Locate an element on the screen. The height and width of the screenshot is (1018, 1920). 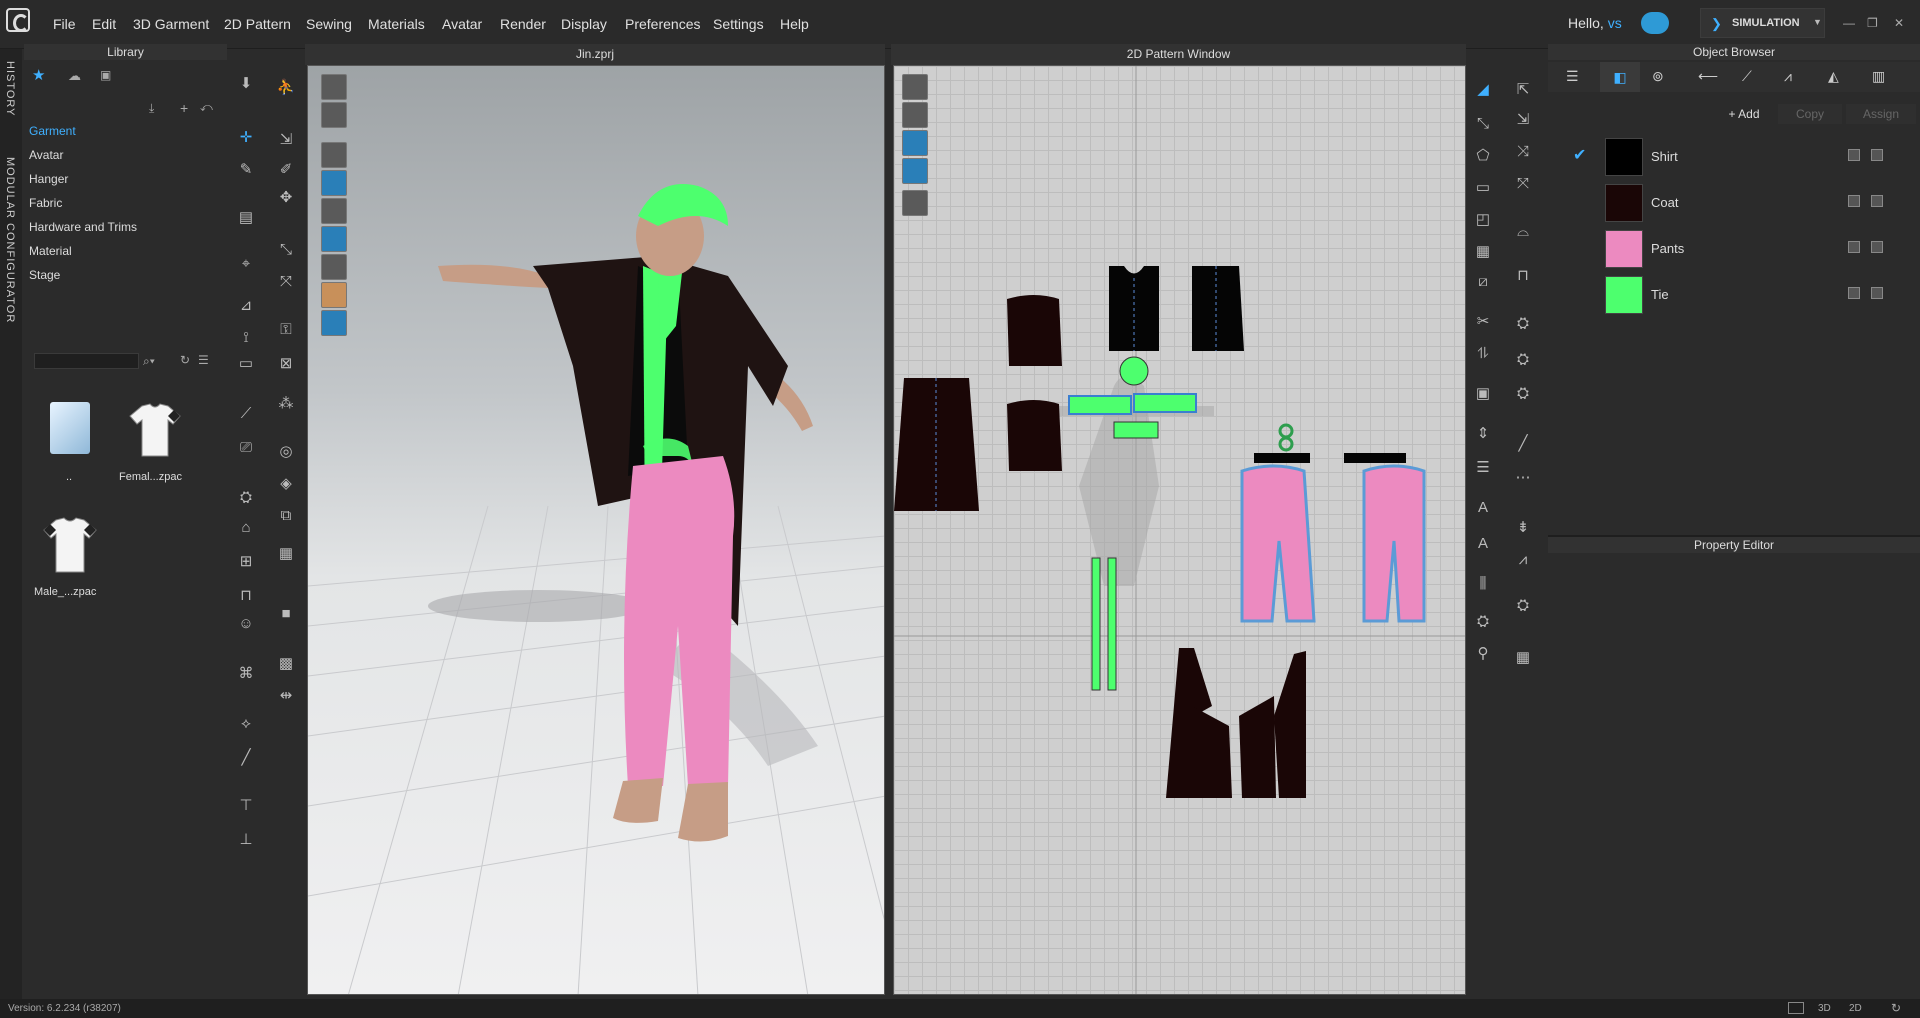
fabric-item-pants: Pants is located at coordinates (1737, 249).